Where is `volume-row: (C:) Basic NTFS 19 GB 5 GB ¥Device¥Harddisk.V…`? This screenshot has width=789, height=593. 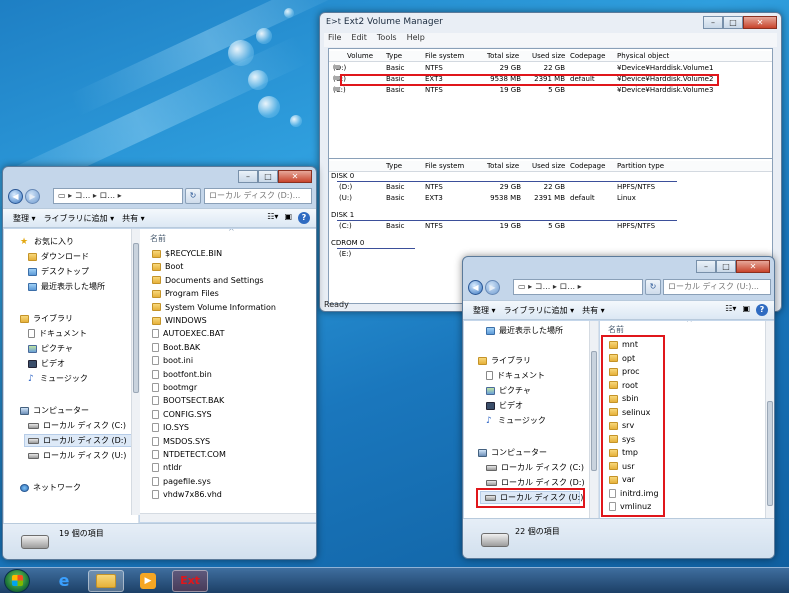 volume-row: (C:) Basic NTFS 19 GB 5 GB ¥Device¥Harddisk.V… is located at coordinates (550, 90).